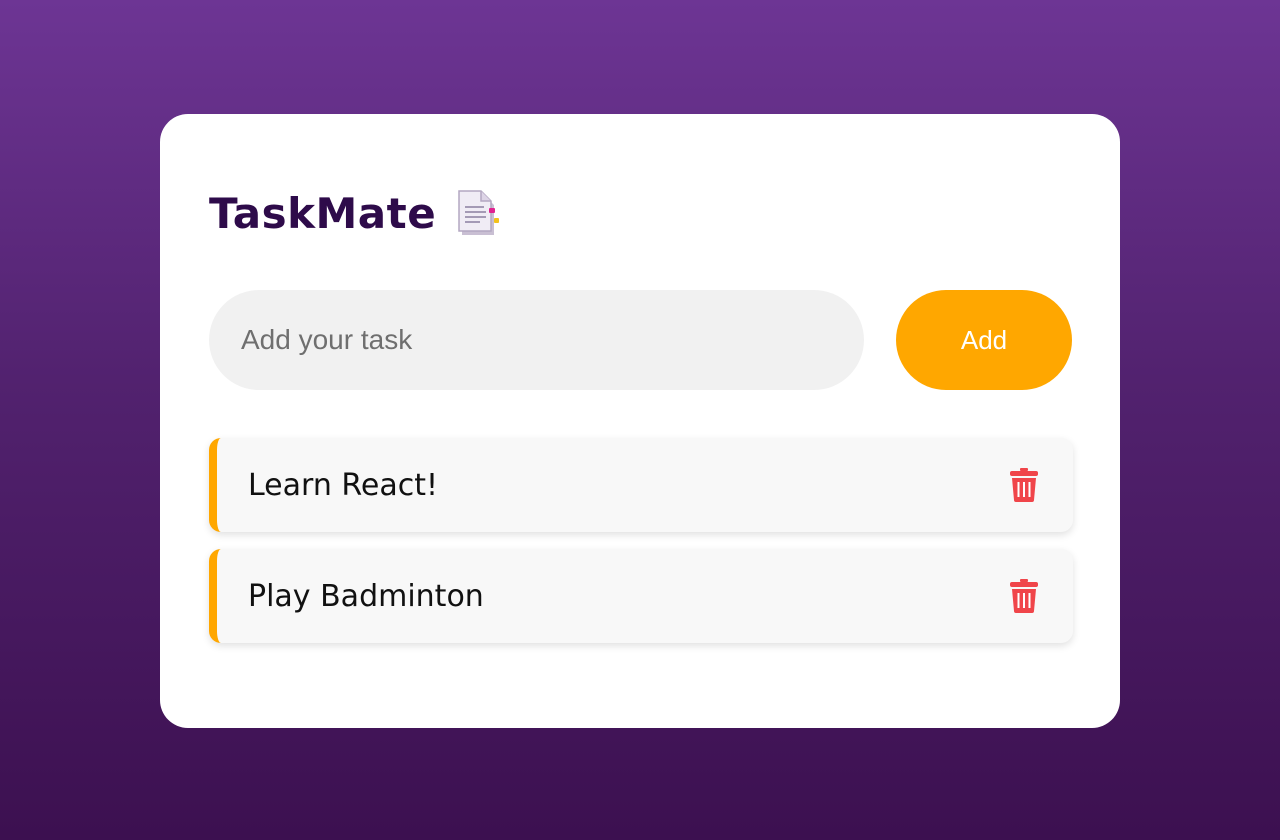  Describe the element at coordinates (343, 485) in the screenshot. I see `task-label: Learn React!` at that location.